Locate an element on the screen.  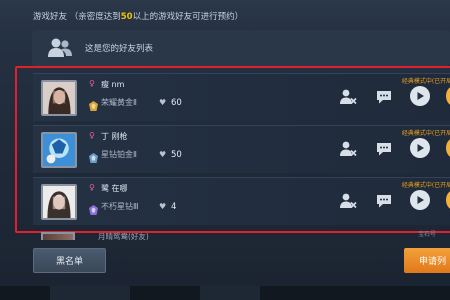
header-note-after: 以上的游戏好友可进行预约） is located at coordinates (188, 17).